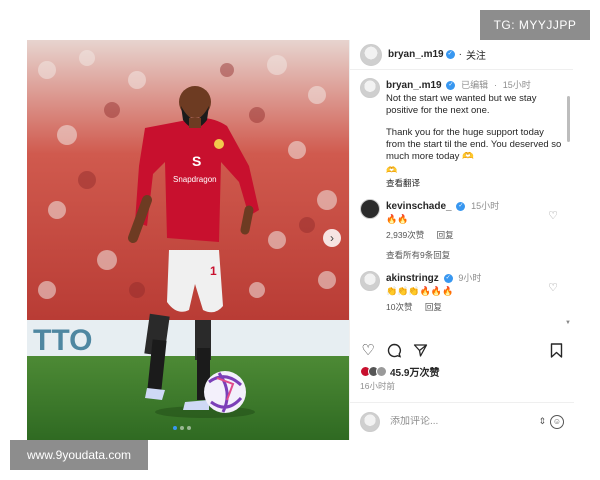 The image size is (600, 480). I want to click on scrollbar-thumb, so click(568, 119).